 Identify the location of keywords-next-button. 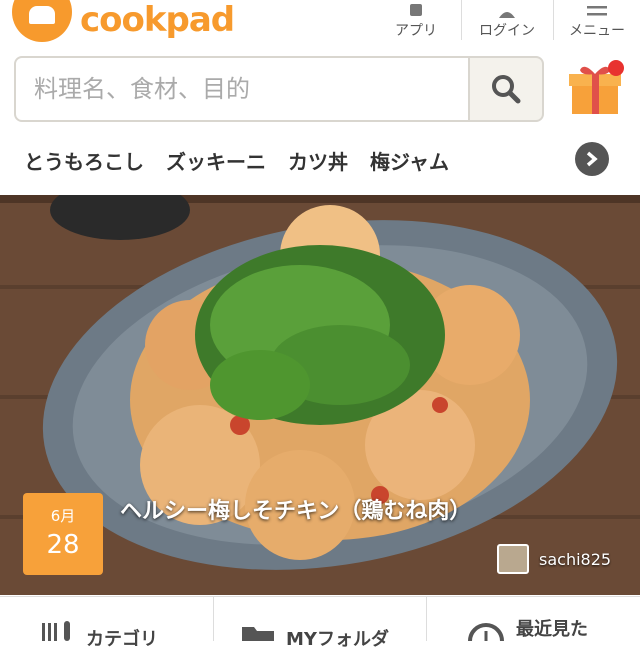
(592, 159).